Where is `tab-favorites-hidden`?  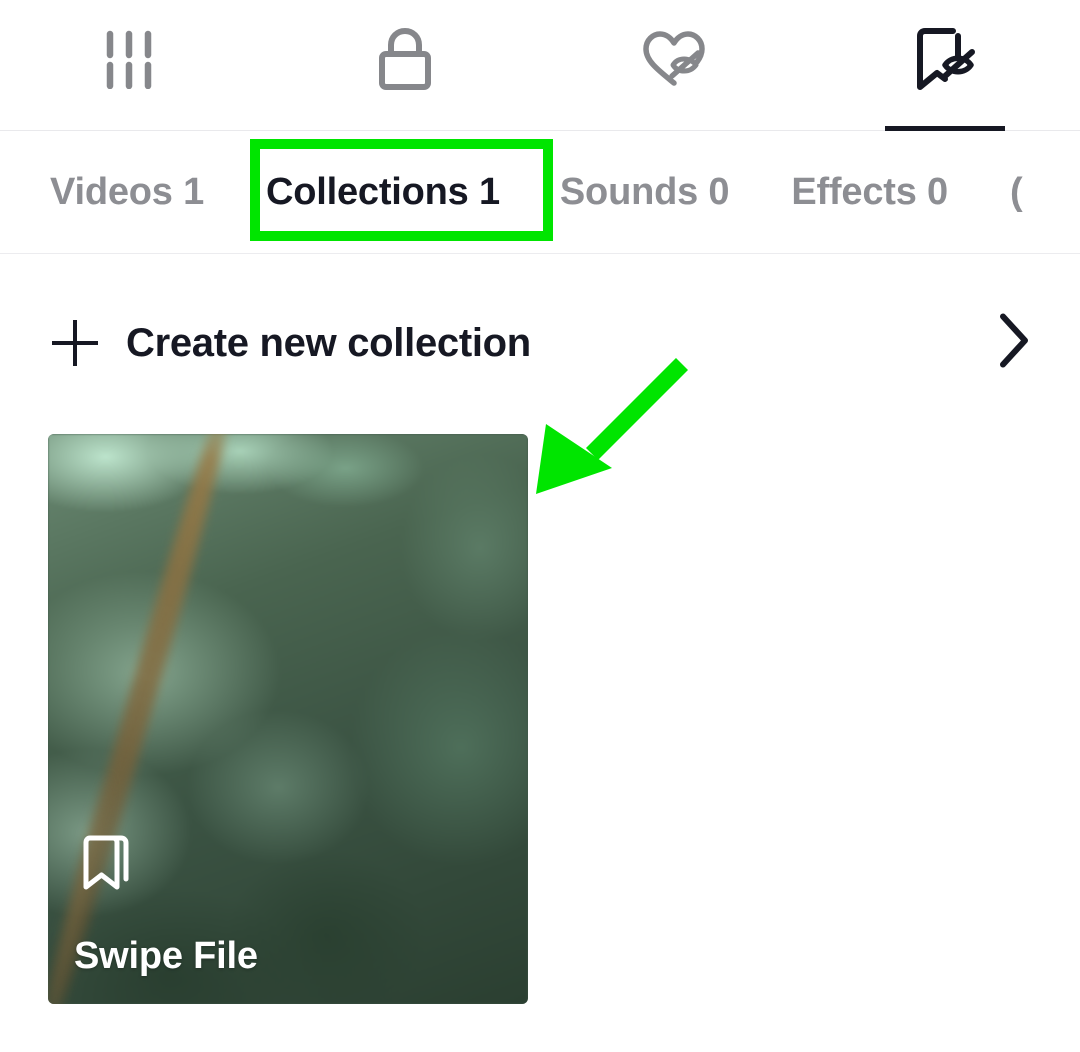 tab-favorites-hidden is located at coordinates (945, 65).